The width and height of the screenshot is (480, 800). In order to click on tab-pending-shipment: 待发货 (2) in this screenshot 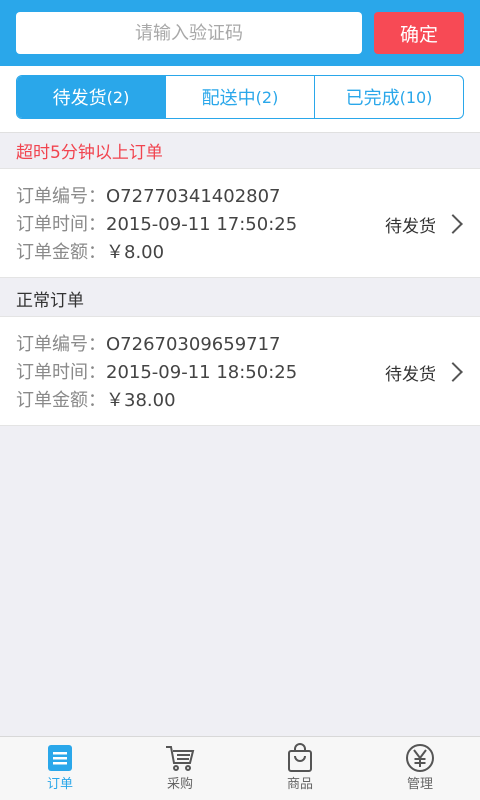, I will do `click(91, 97)`.